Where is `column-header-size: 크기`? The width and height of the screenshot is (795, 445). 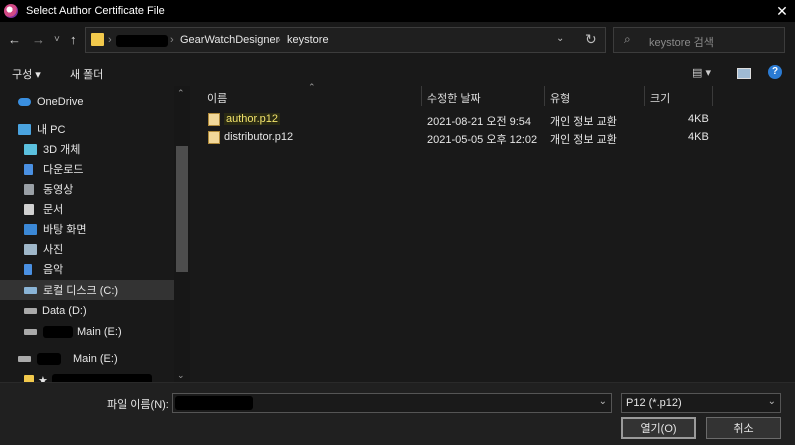 column-header-size: 크기 is located at coordinates (660, 98).